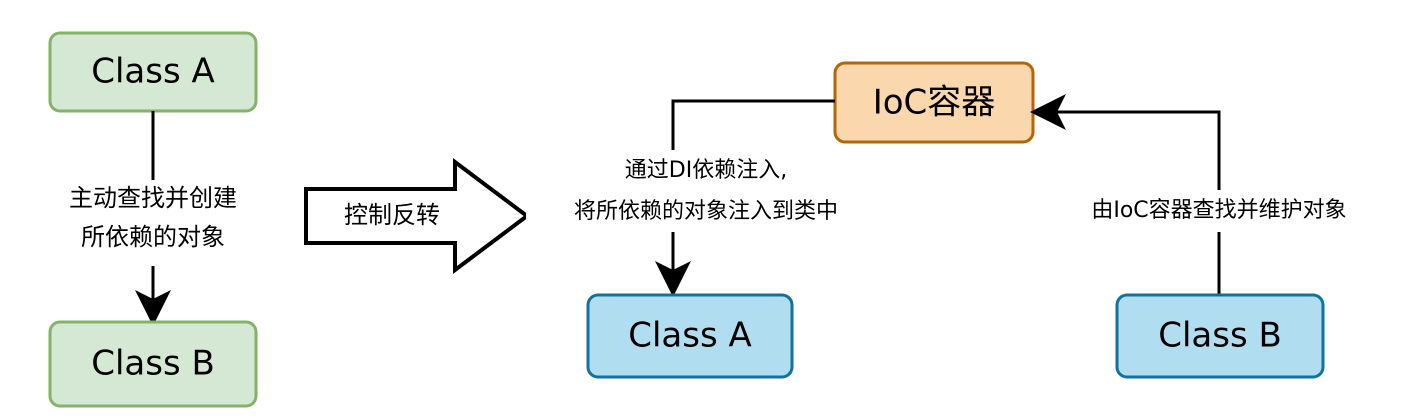 Image resolution: width=1422 pixels, height=418 pixels. Describe the element at coordinates (1218, 210) in the screenshot. I see `maintain-label: 由IoC容器查找并维护对象` at that location.